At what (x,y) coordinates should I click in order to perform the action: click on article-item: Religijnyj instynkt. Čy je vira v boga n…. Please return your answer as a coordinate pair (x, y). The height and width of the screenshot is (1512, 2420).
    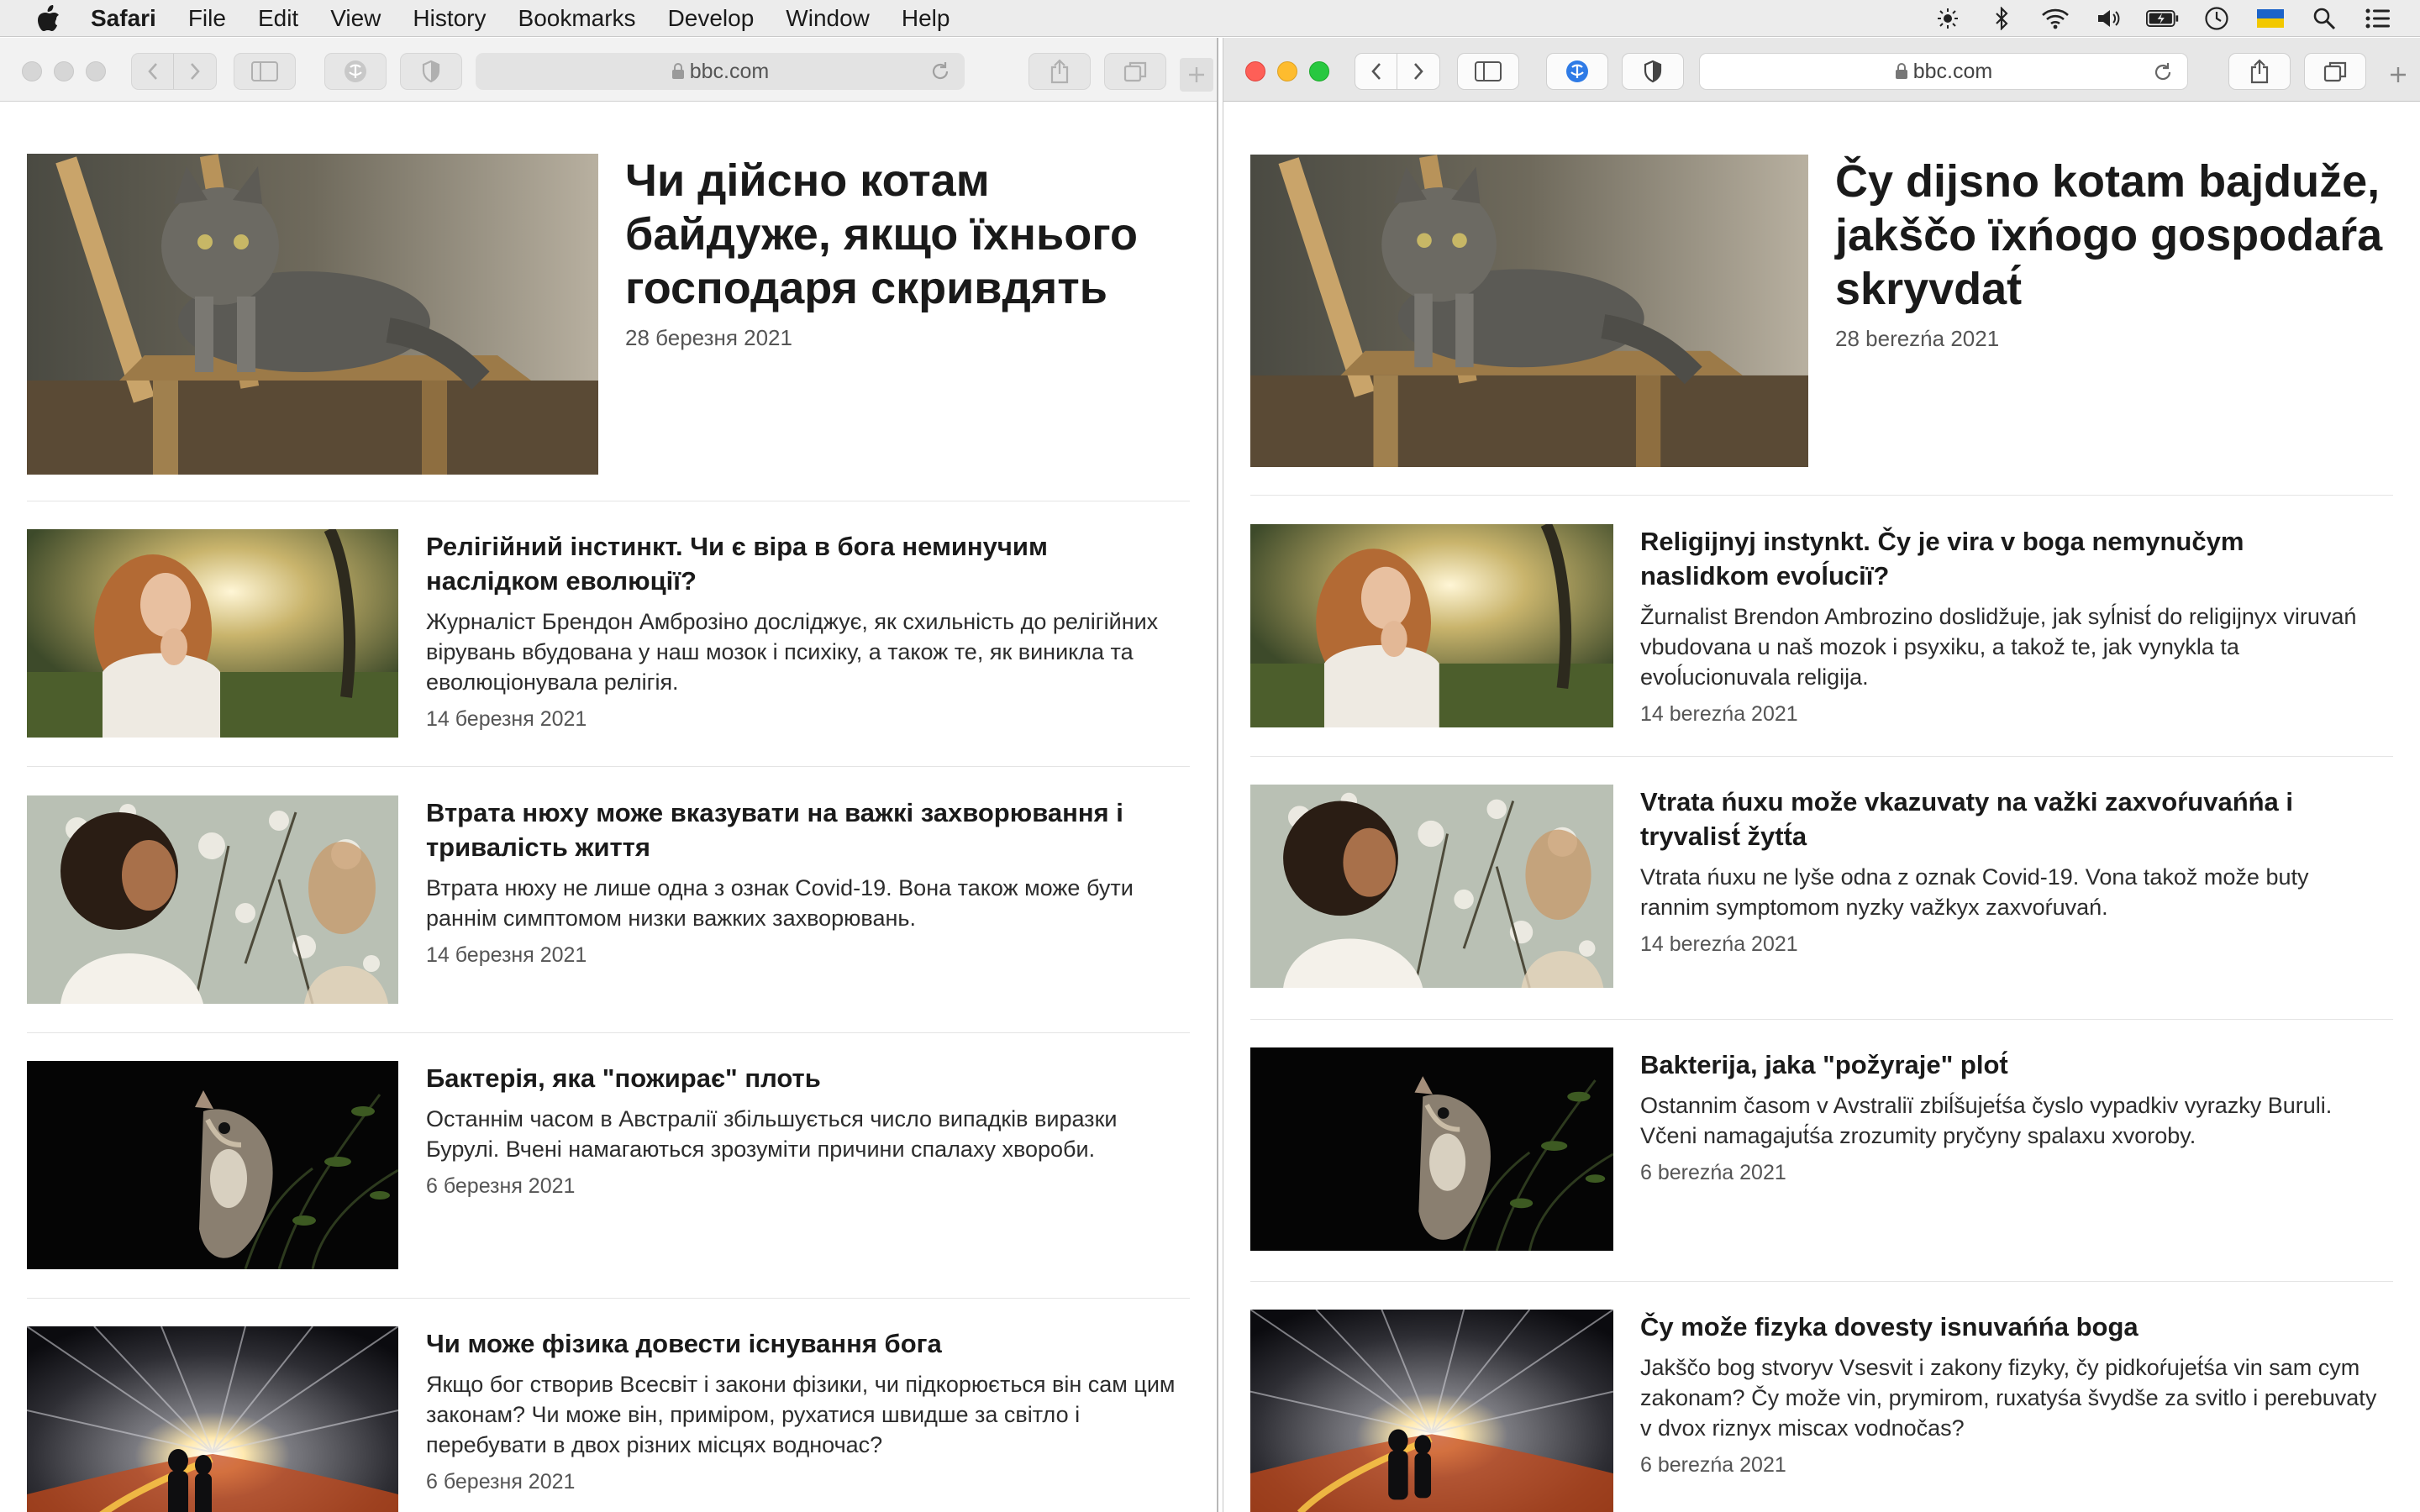
    Looking at the image, I should click on (1821, 626).